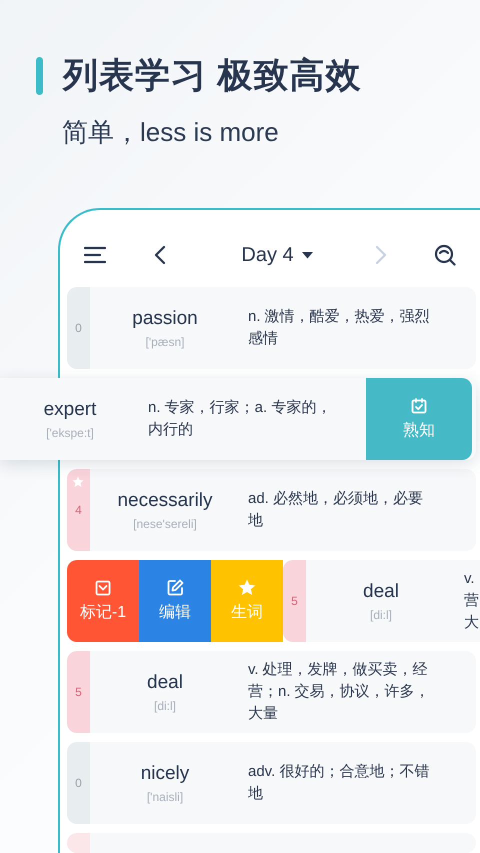 The image size is (480, 853). Describe the element at coordinates (212, 76) in the screenshot. I see `headline: 列表学习 极致高效` at that location.